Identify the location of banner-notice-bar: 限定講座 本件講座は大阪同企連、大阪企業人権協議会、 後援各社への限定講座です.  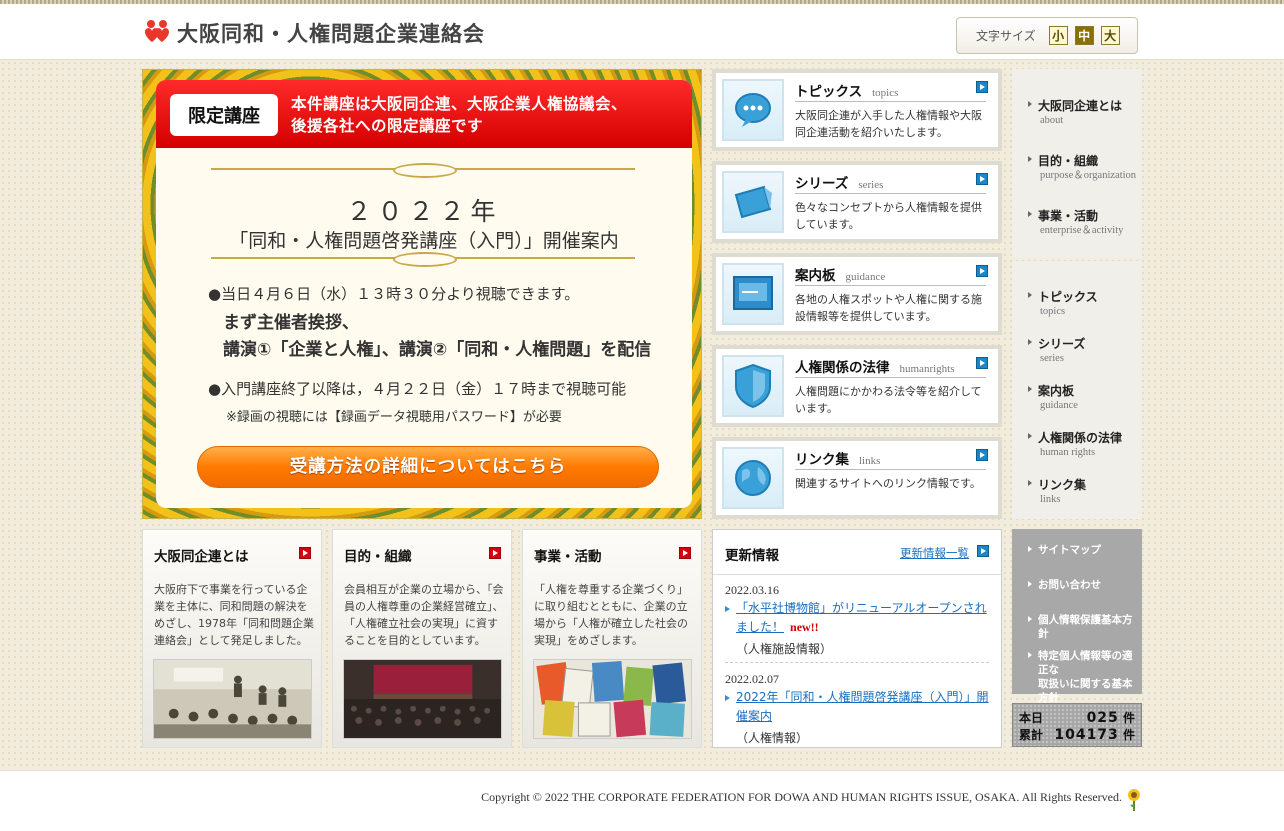
(424, 114).